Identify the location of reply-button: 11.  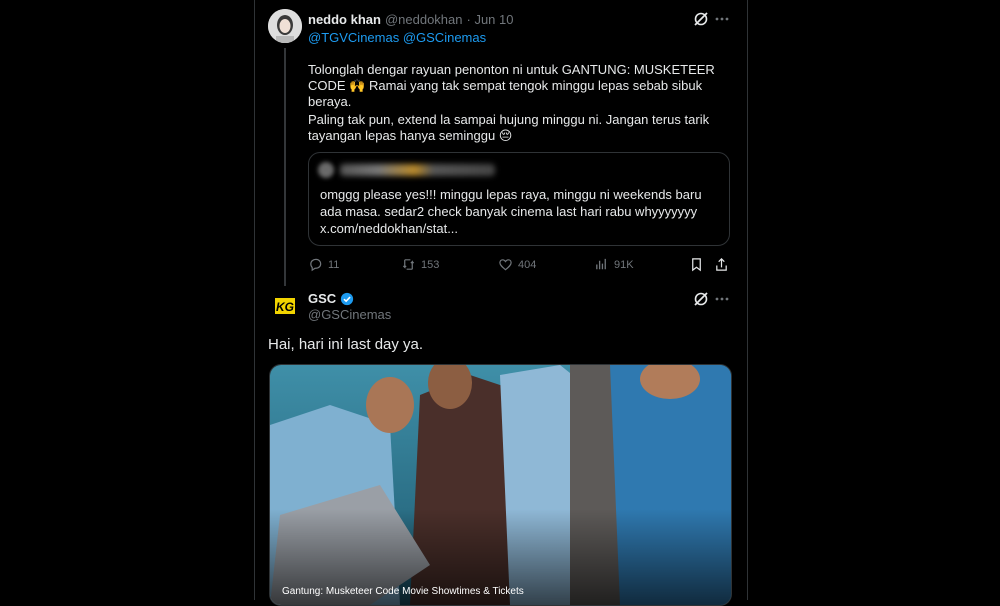
(323, 264).